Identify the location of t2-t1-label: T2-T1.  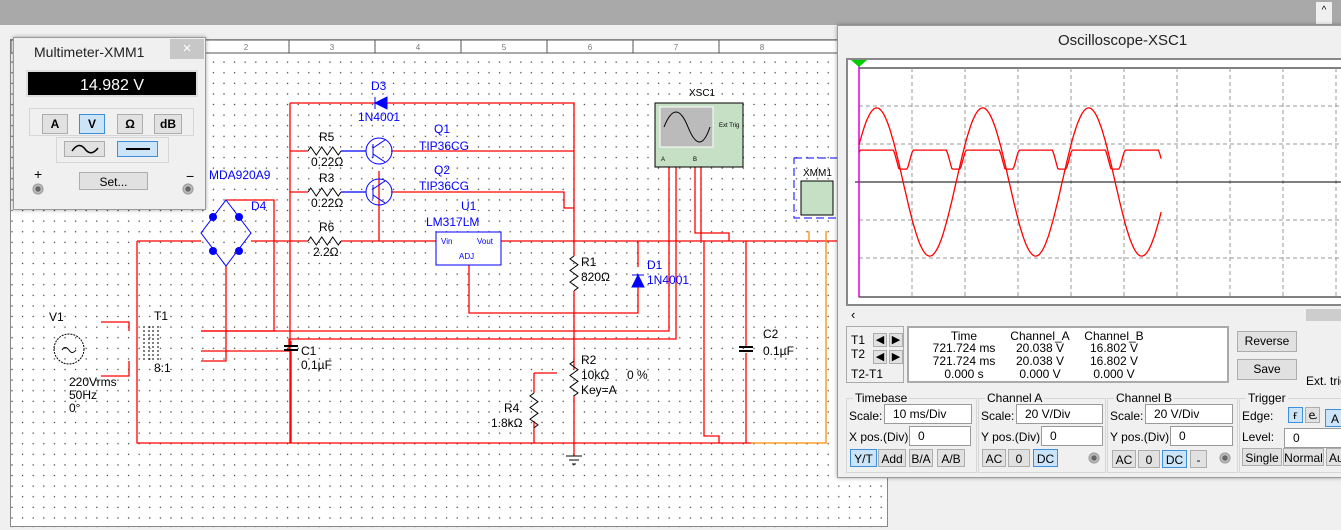
(867, 374).